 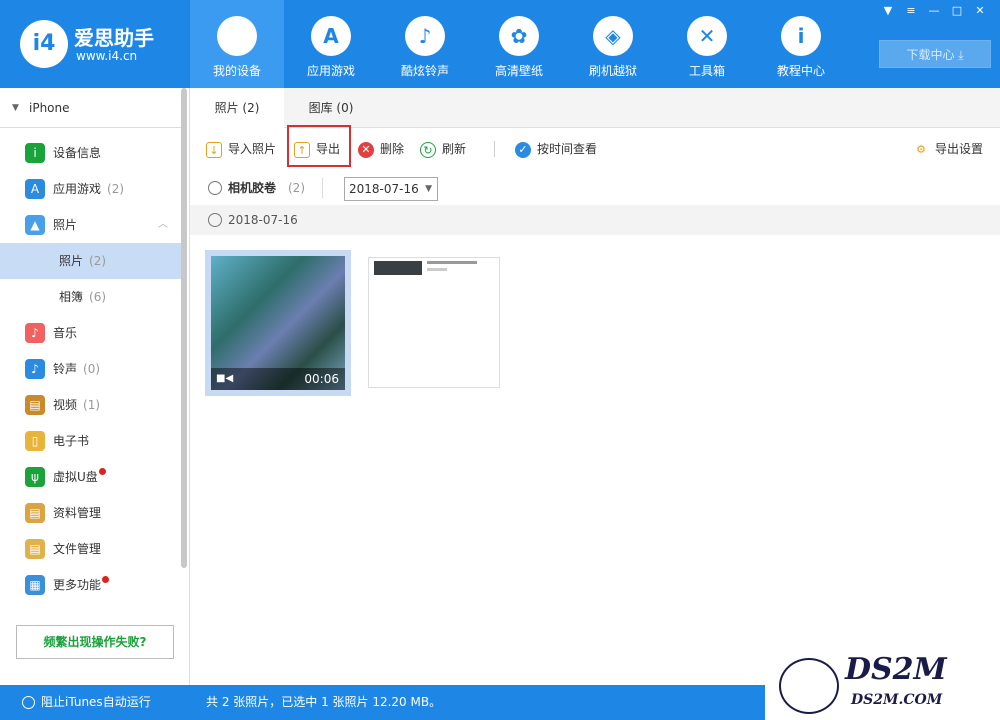 What do you see at coordinates (980, 11) in the screenshot?
I see `close-icon: ✕` at bounding box center [980, 11].